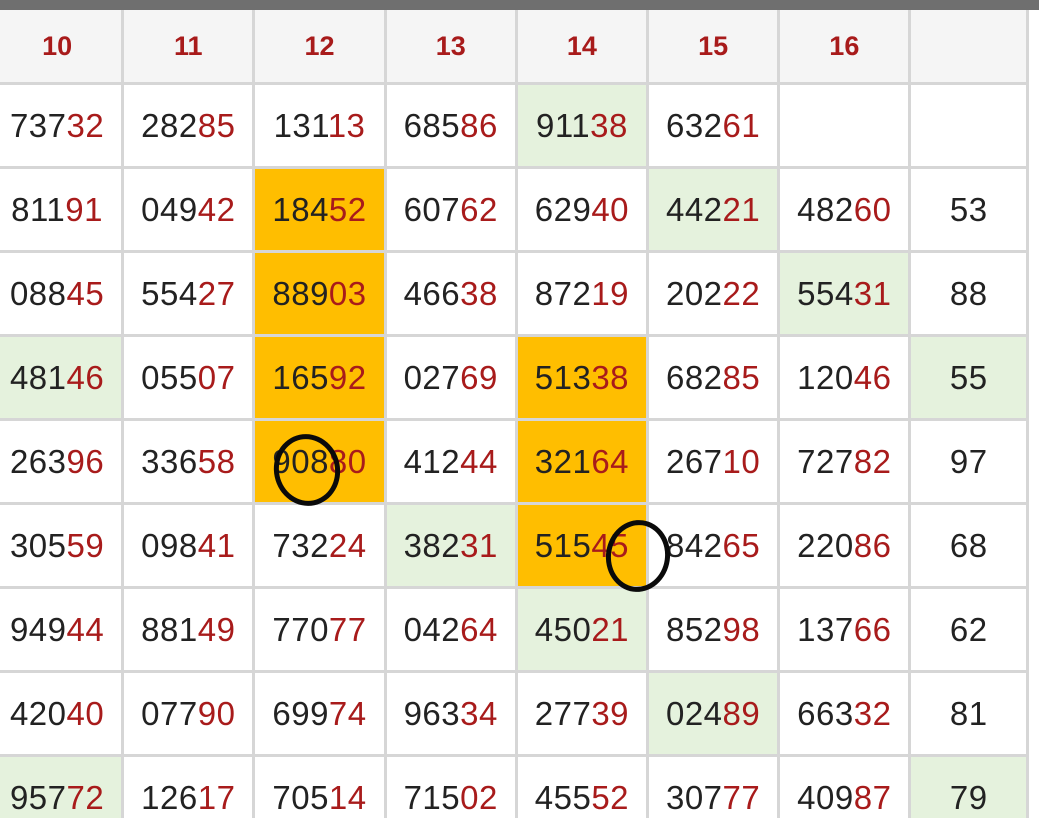  What do you see at coordinates (62, 786) in the screenshot?
I see `table-cell: 95772` at bounding box center [62, 786].